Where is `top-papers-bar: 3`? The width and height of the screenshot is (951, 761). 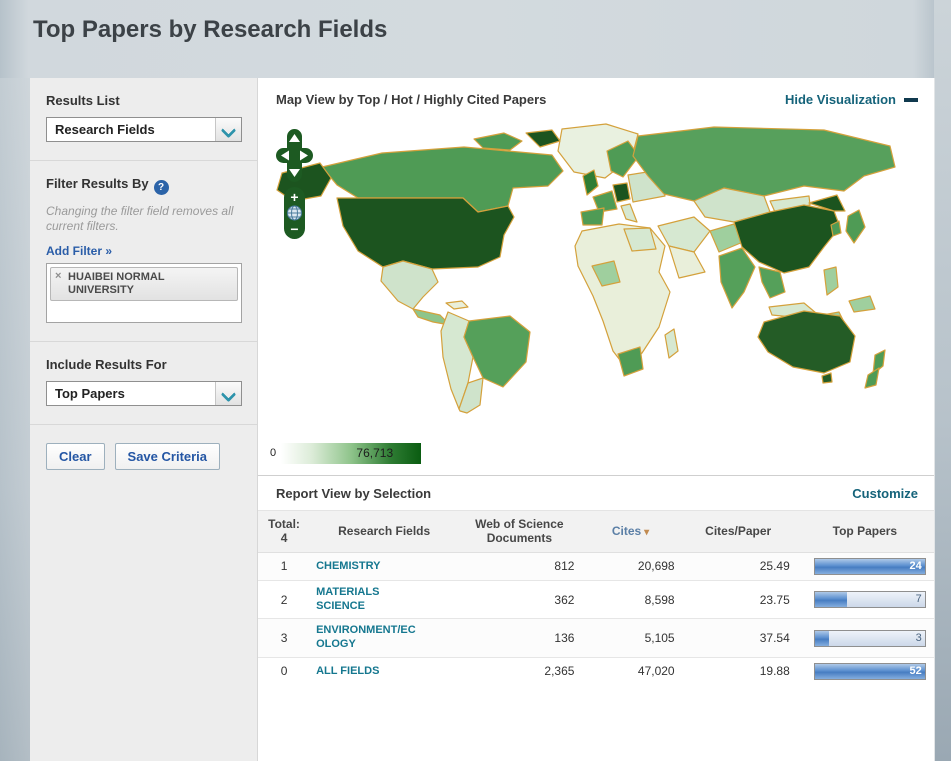 top-papers-bar: 3 is located at coordinates (869, 638).